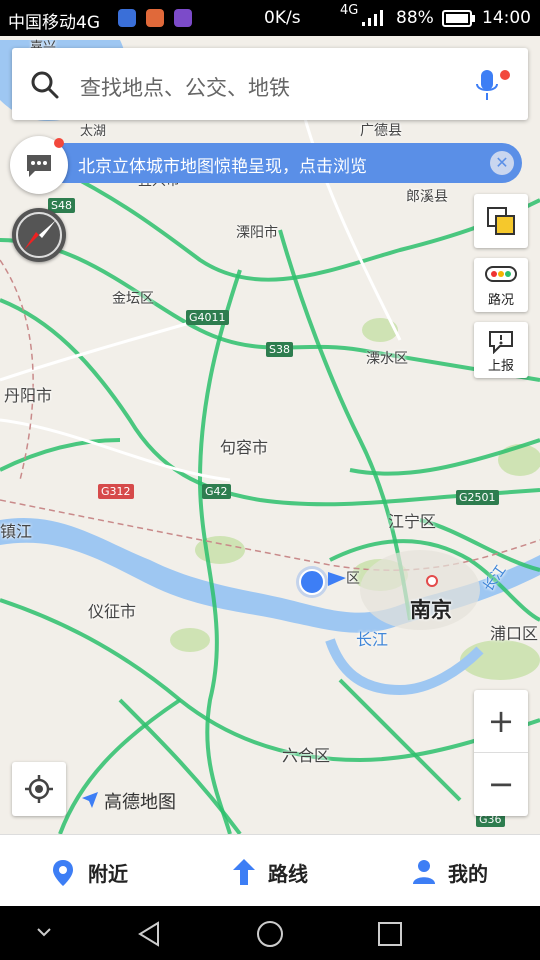  What do you see at coordinates (44, 932) in the screenshot?
I see `chevron-down-icon` at bounding box center [44, 932].